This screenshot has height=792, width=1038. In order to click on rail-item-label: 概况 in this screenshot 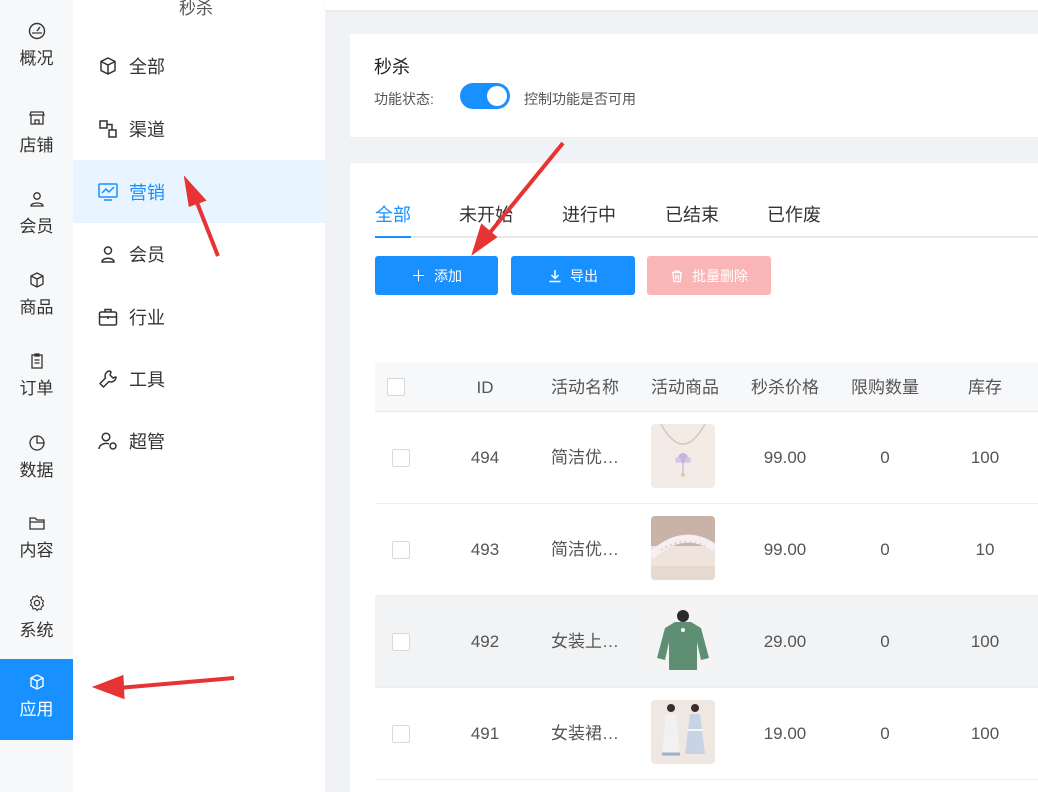, I will do `click(36, 58)`.